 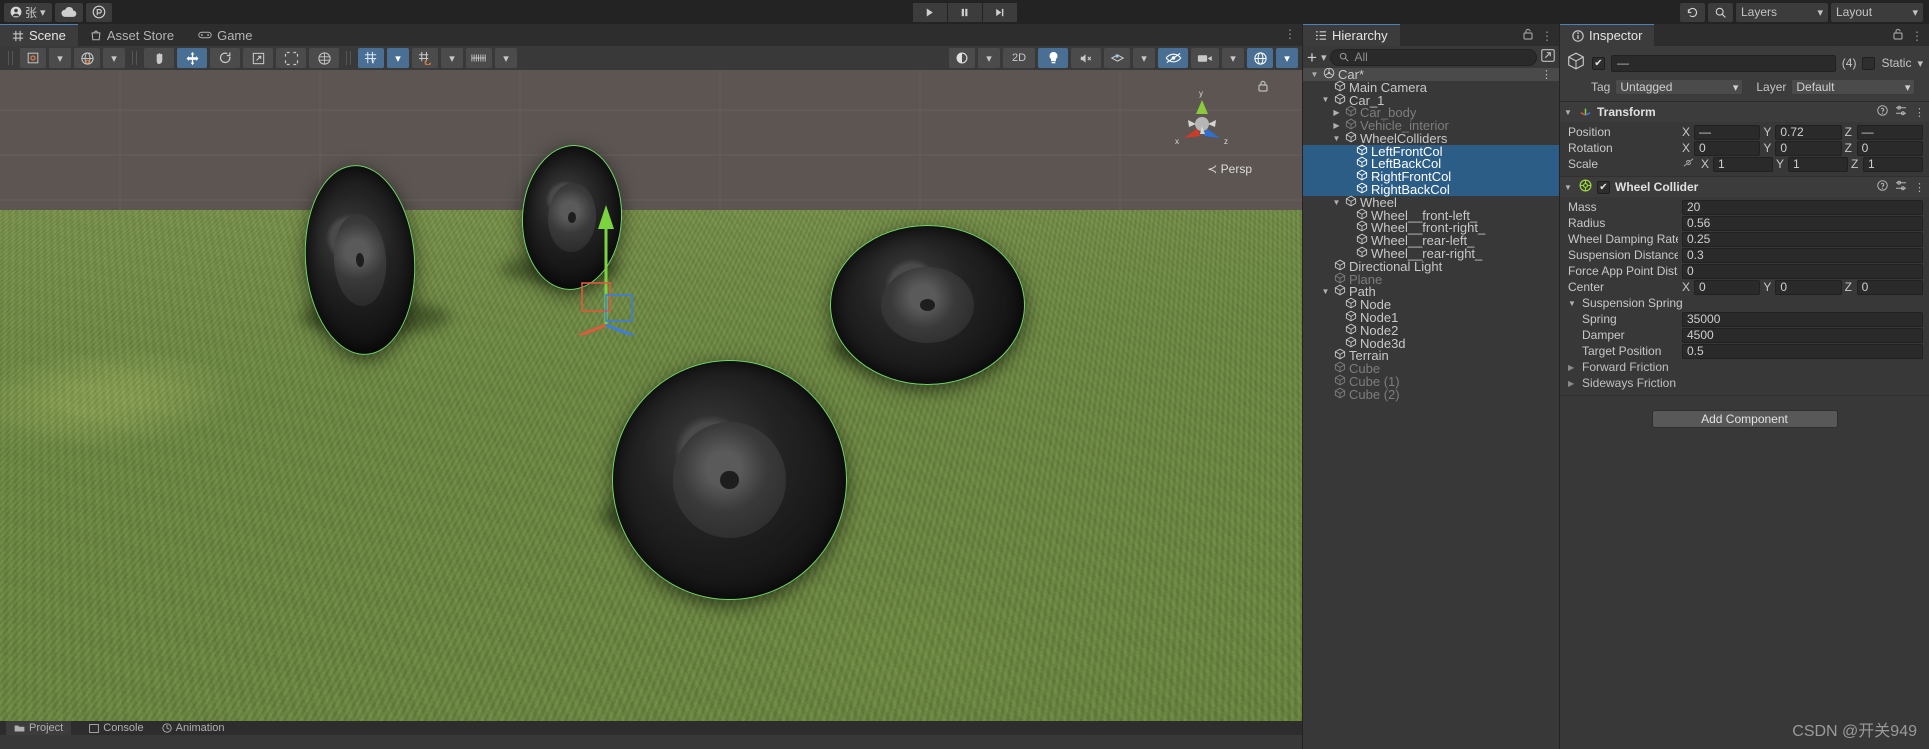 I want to click on hand-tool-button, so click(x=159, y=58).